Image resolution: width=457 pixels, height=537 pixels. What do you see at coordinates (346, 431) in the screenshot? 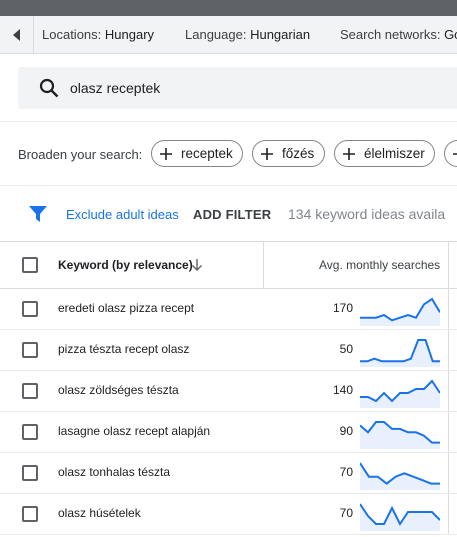
I see `avg-searches-cell: 90` at bounding box center [346, 431].